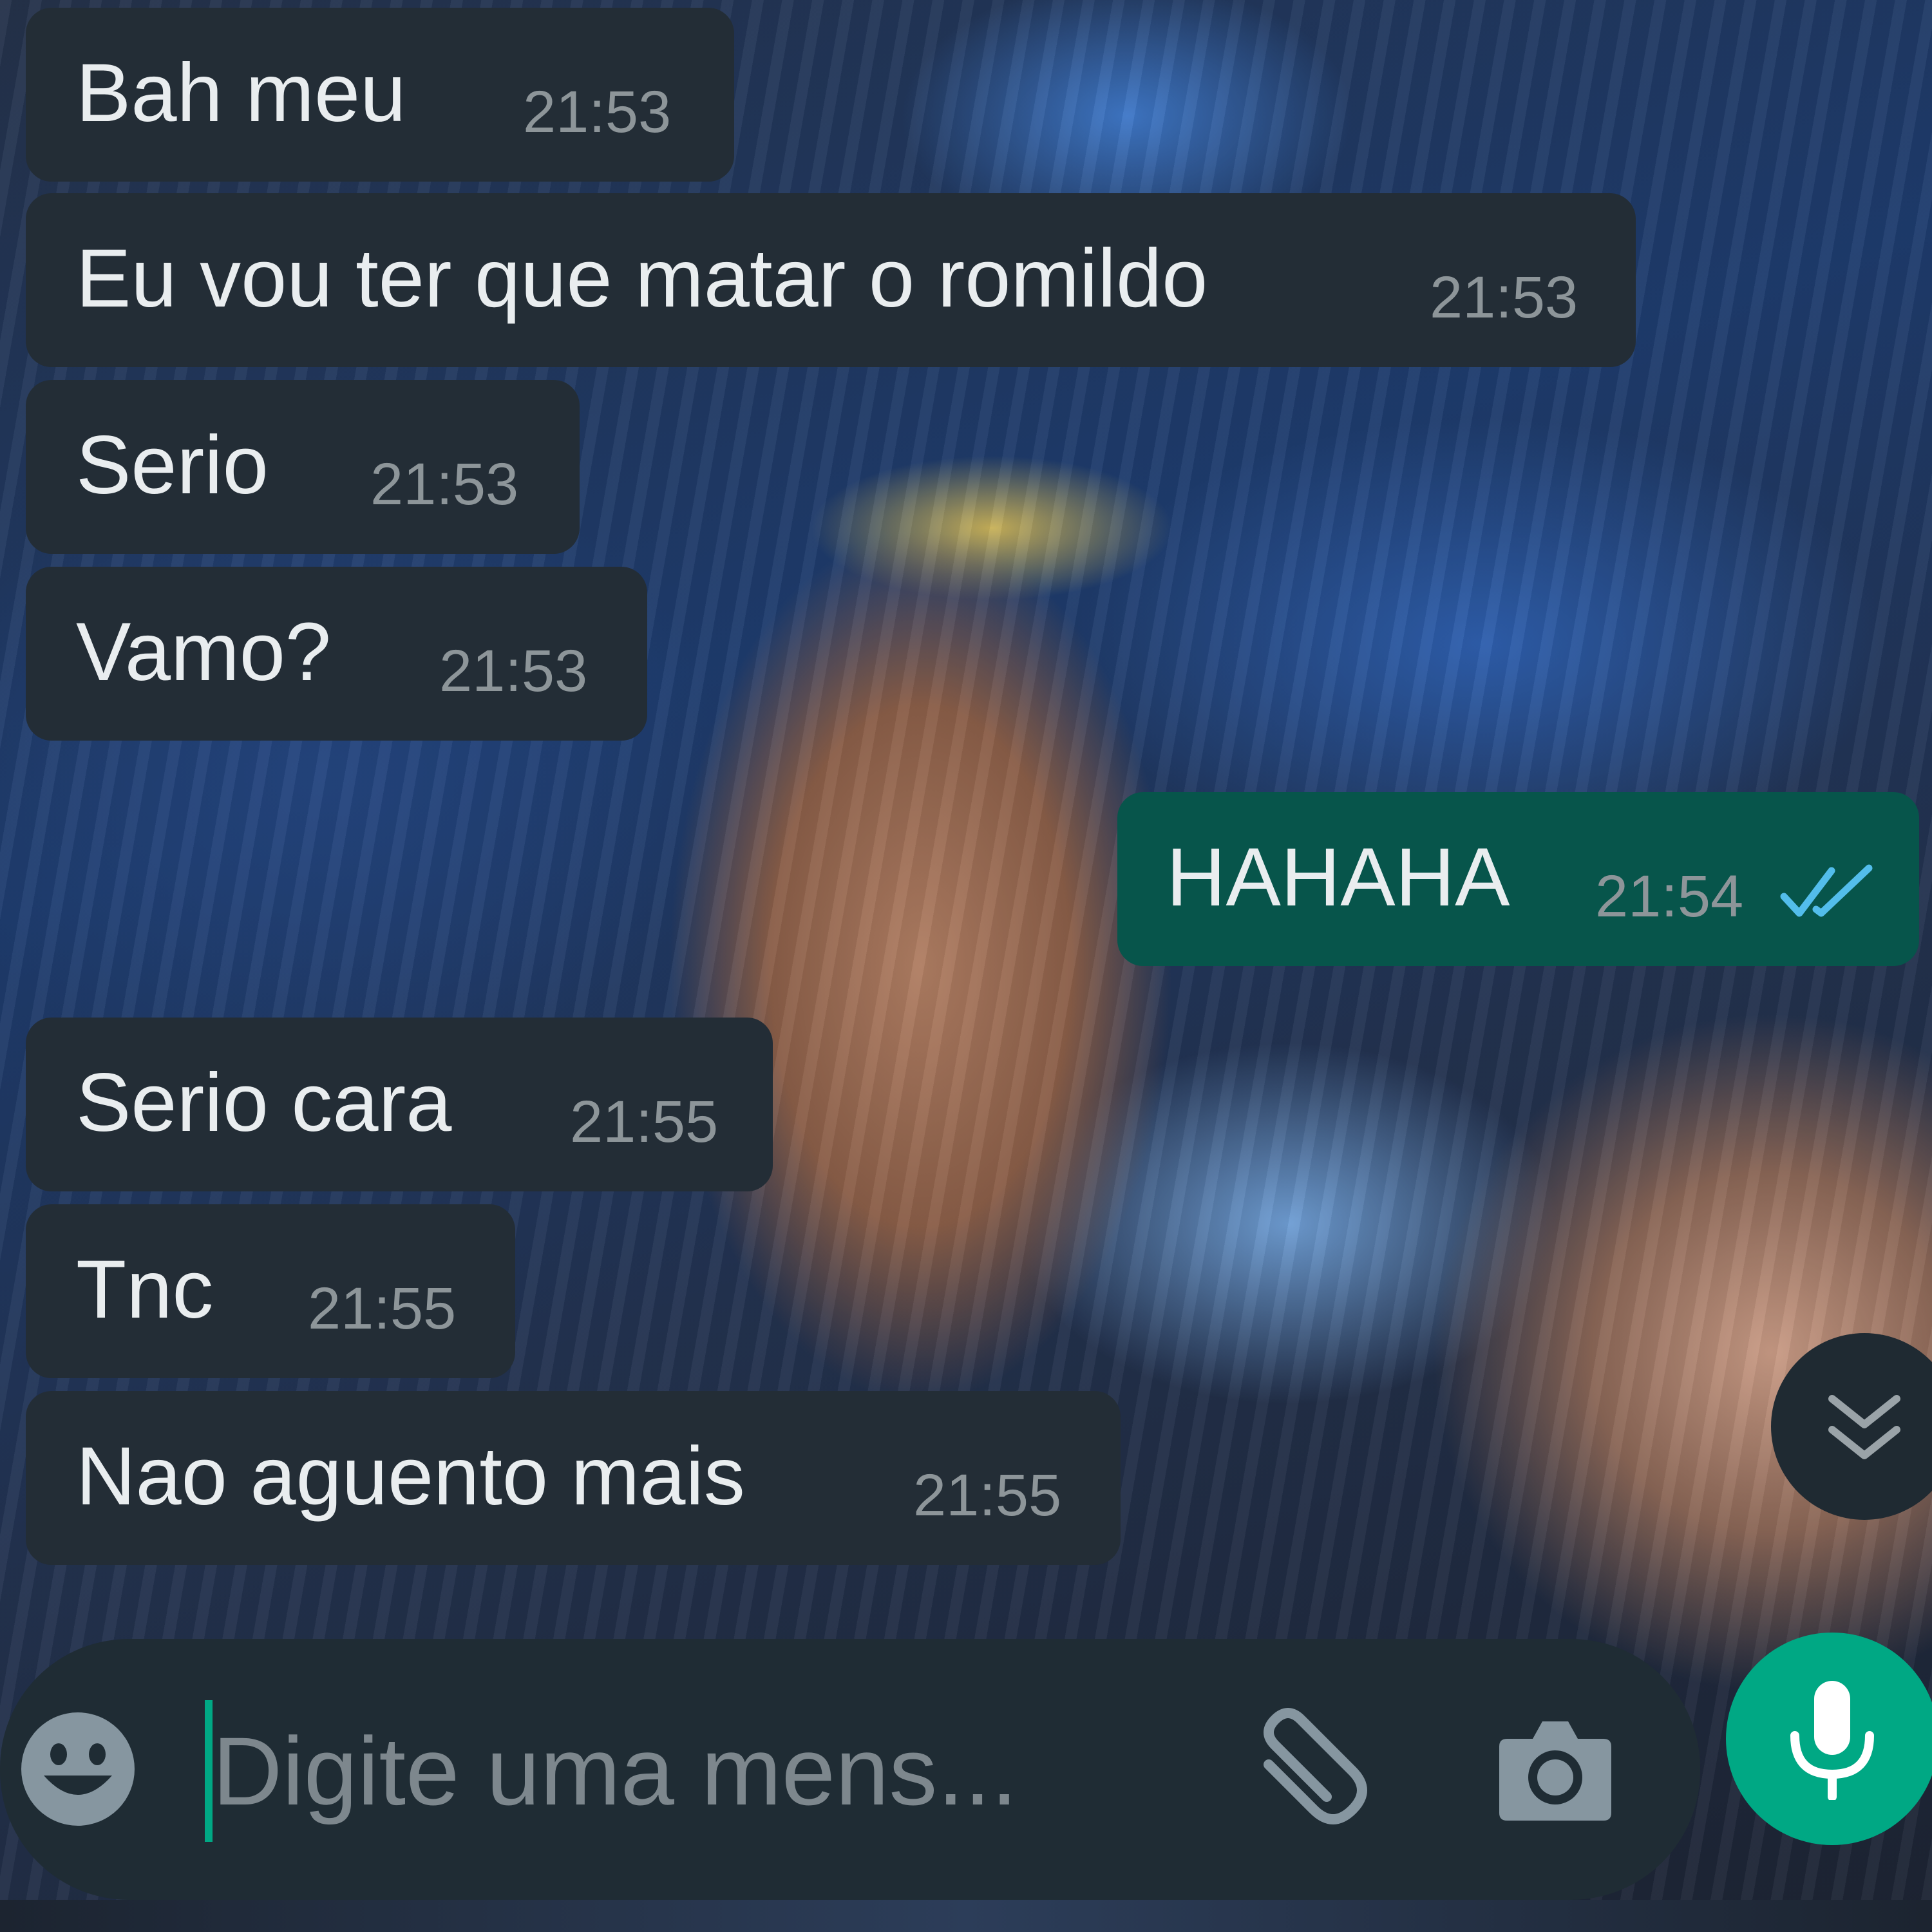 The height and width of the screenshot is (1932, 1932). I want to click on message-bubble-incoming: Nao aguento mais 21:55, so click(573, 1478).